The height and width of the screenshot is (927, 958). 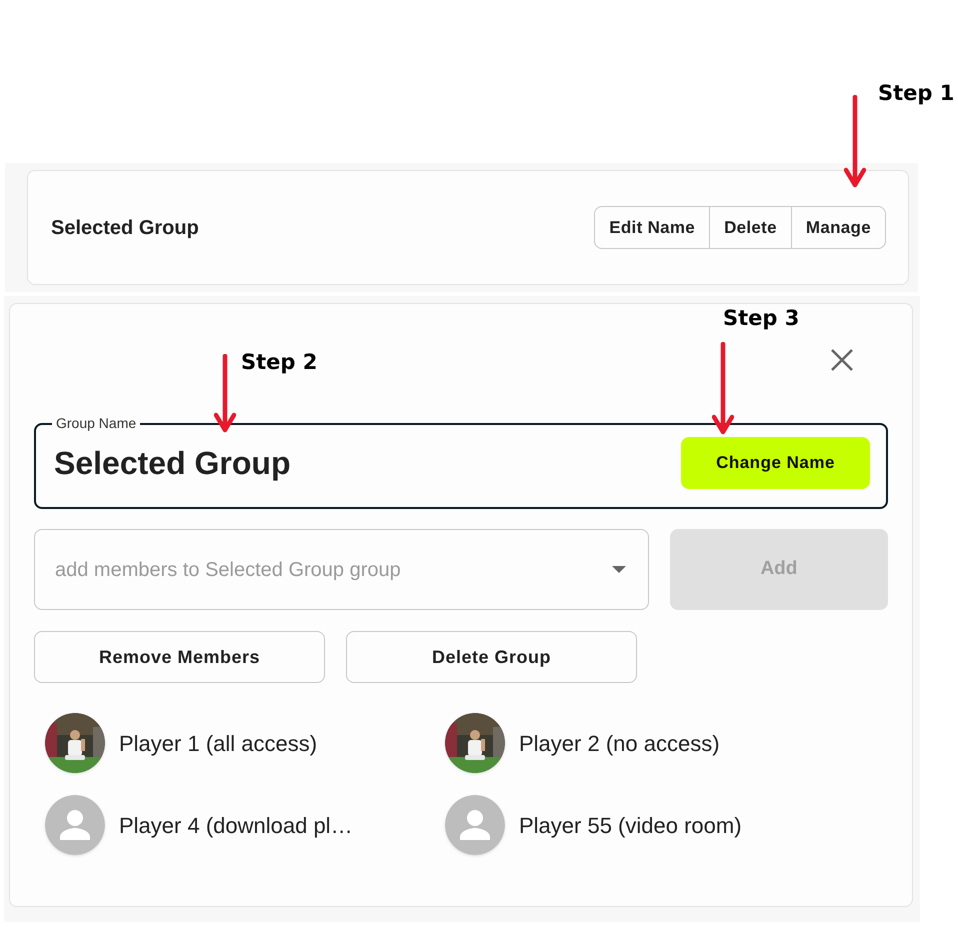 What do you see at coordinates (619, 744) in the screenshot?
I see `member-name: Player 2 (no access)` at bounding box center [619, 744].